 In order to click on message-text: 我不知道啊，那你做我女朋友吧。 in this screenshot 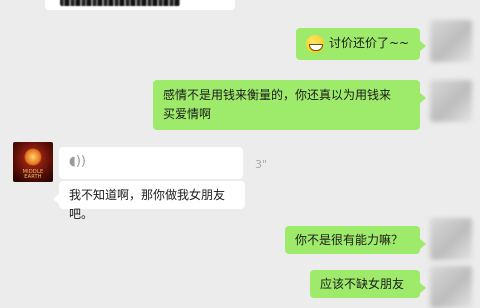, I will do `click(147, 204)`.